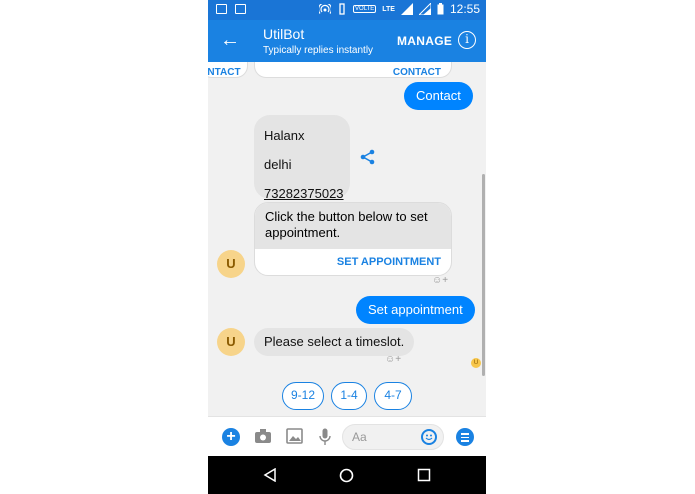  What do you see at coordinates (231, 437) in the screenshot?
I see `plus-icon: +` at bounding box center [231, 437].